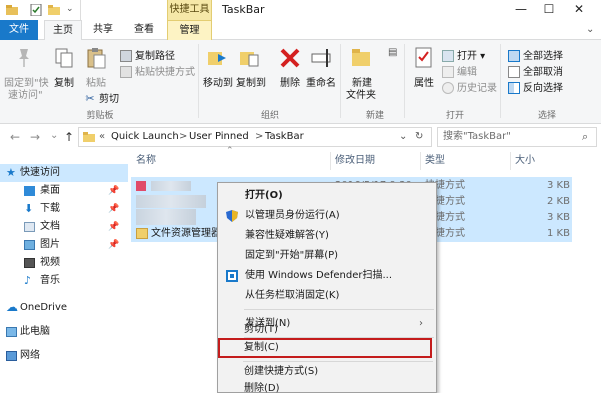  Describe the element at coordinates (392, 52) in the screenshot. I see `new-item-icon: ▤` at that location.